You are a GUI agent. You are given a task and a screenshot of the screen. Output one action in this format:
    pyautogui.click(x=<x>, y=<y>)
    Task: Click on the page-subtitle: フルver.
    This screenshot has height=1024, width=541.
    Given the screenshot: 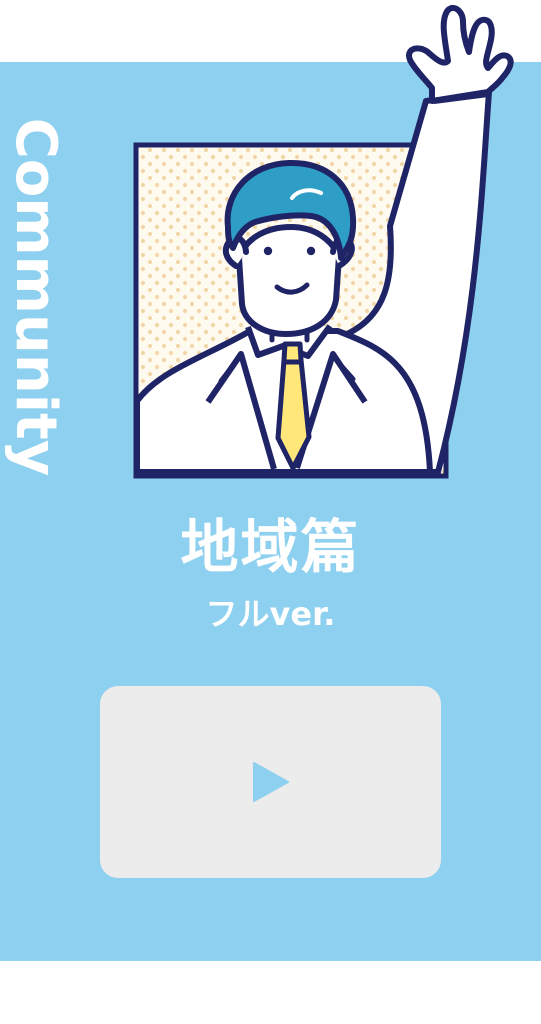 What is the action you would take?
    pyautogui.click(x=270, y=614)
    